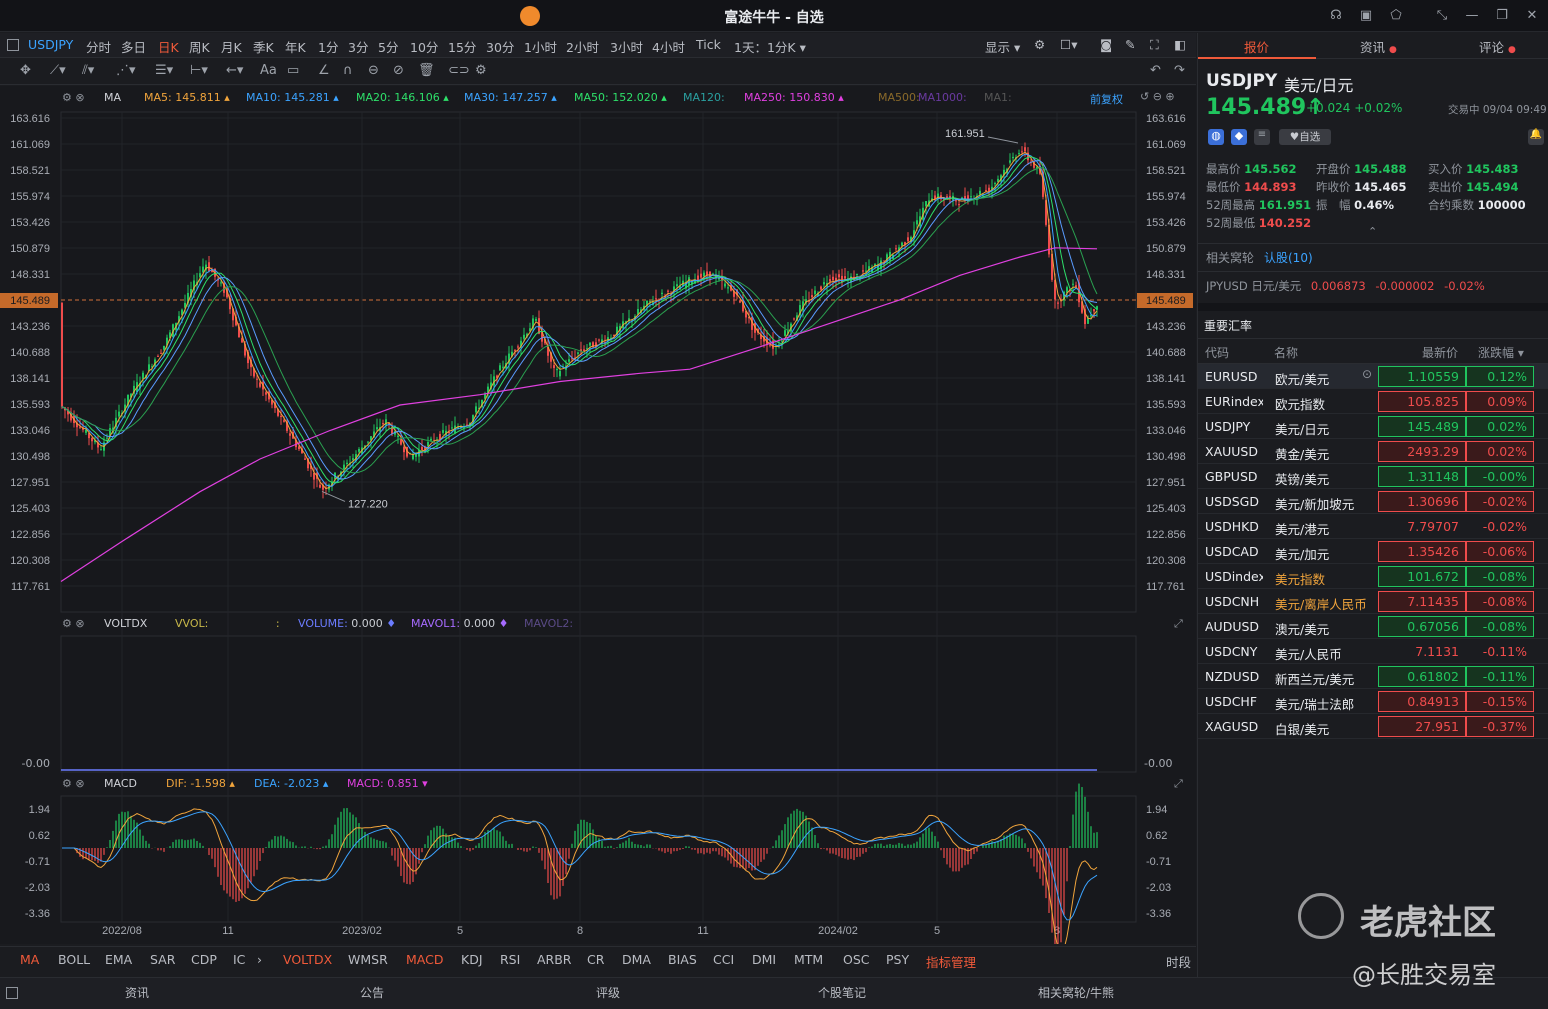  I want to click on crosshair-icon: ✥, so click(25, 70).